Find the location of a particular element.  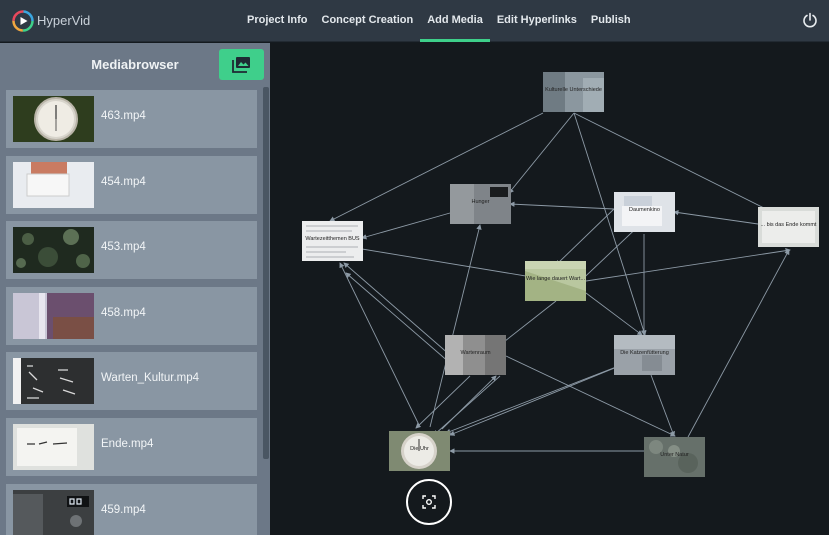

list-item: 458.mp4 is located at coordinates (131, 315).